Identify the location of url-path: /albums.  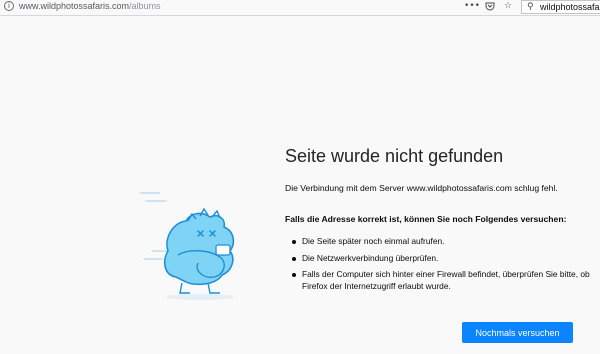
(145, 6).